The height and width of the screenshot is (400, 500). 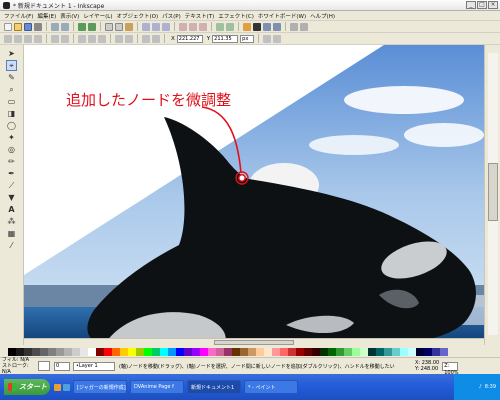 I want to click on zoom-selection-icon, so click(x=146, y=26).